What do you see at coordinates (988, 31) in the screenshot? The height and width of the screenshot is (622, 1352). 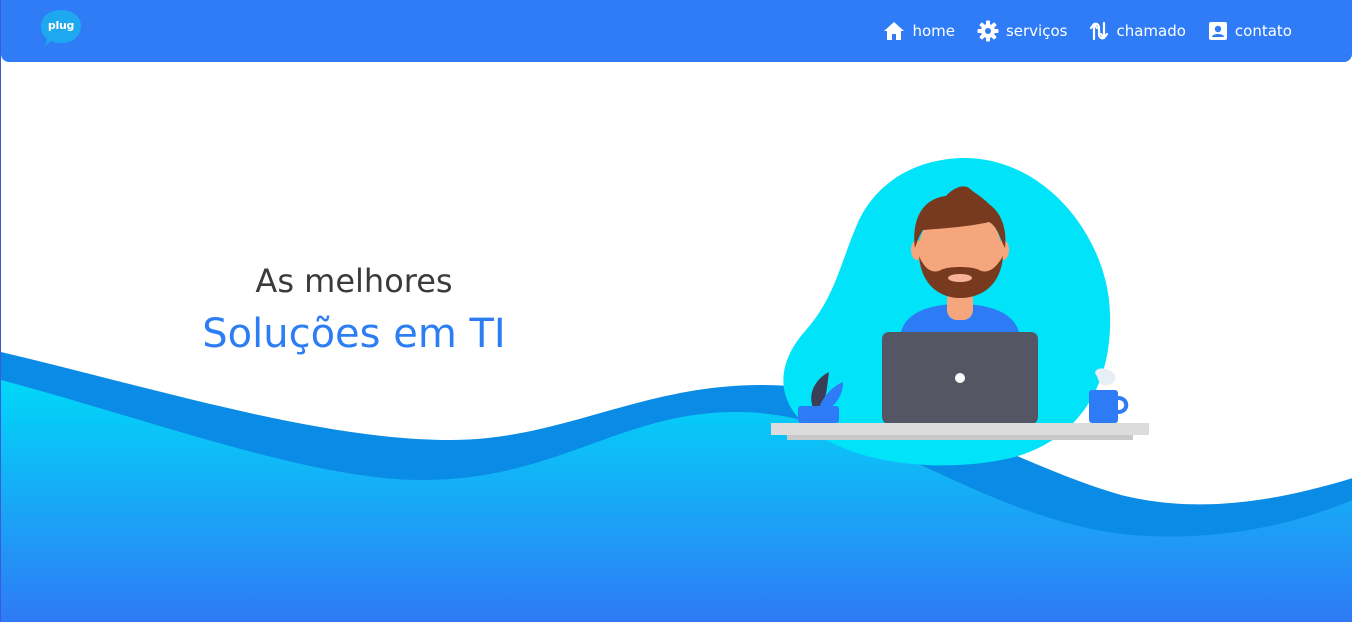 I see `gear-icon` at bounding box center [988, 31].